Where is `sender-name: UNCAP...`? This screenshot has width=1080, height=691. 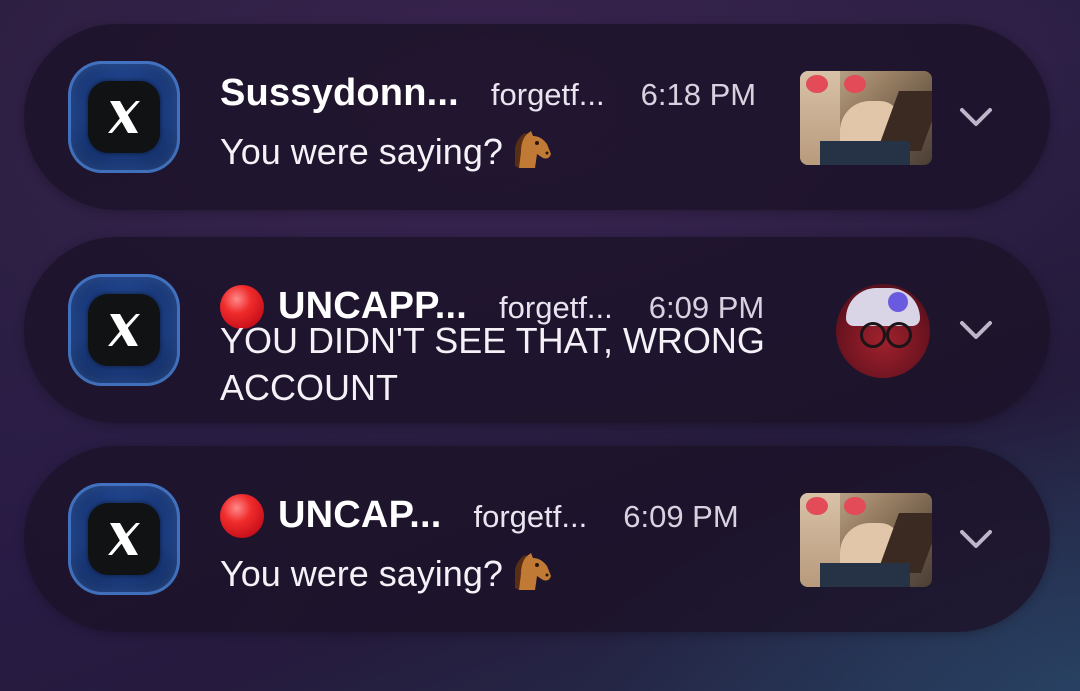 sender-name: UNCAP... is located at coordinates (360, 515).